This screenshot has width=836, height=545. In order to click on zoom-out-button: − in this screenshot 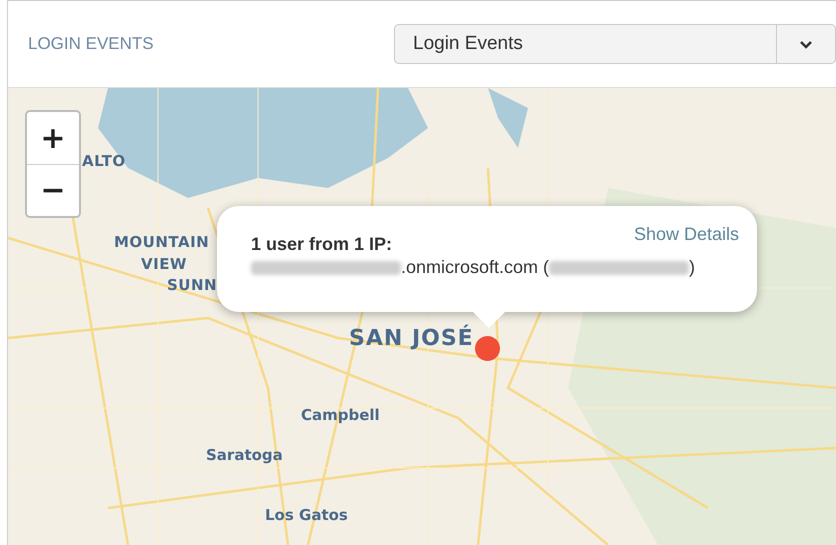, I will do `click(53, 190)`.